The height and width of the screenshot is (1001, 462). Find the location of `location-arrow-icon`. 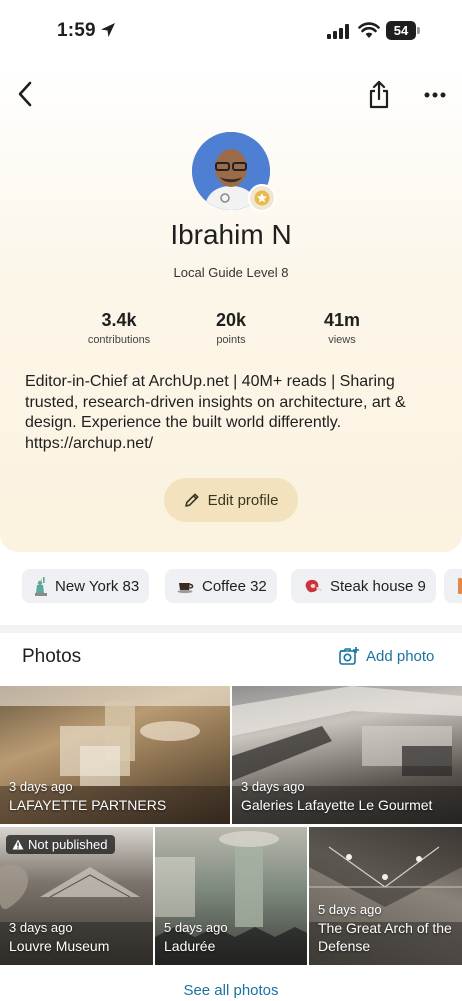

location-arrow-icon is located at coordinates (108, 30).